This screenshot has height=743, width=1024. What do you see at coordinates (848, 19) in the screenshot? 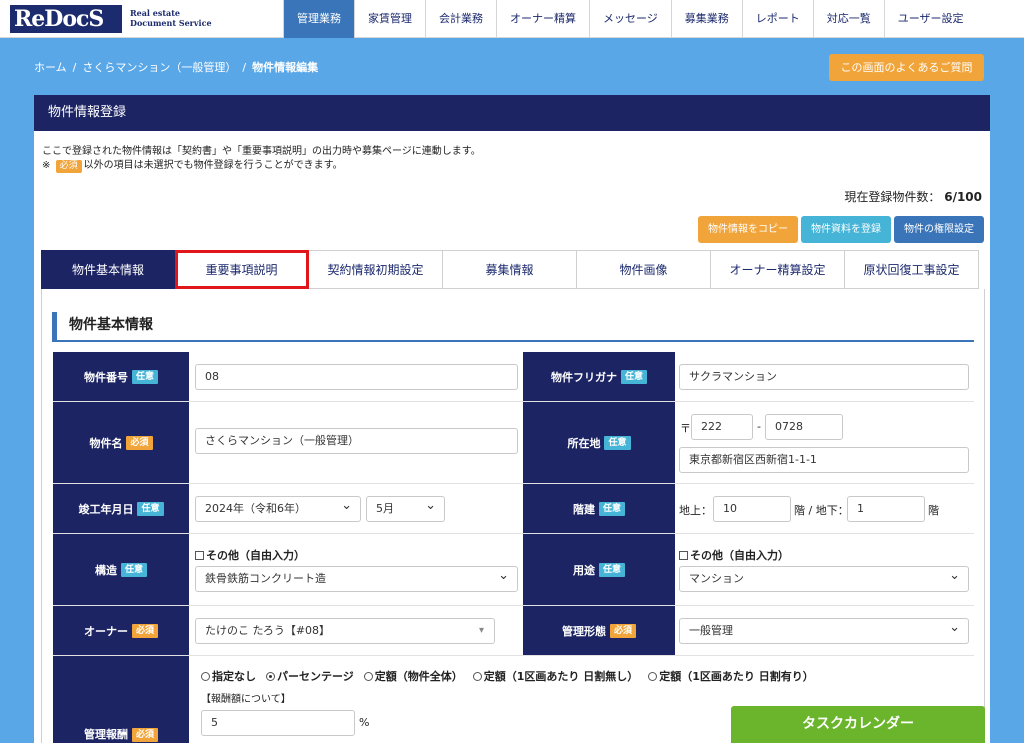
I see `nav-item-response-list: 対応一覧` at bounding box center [848, 19].